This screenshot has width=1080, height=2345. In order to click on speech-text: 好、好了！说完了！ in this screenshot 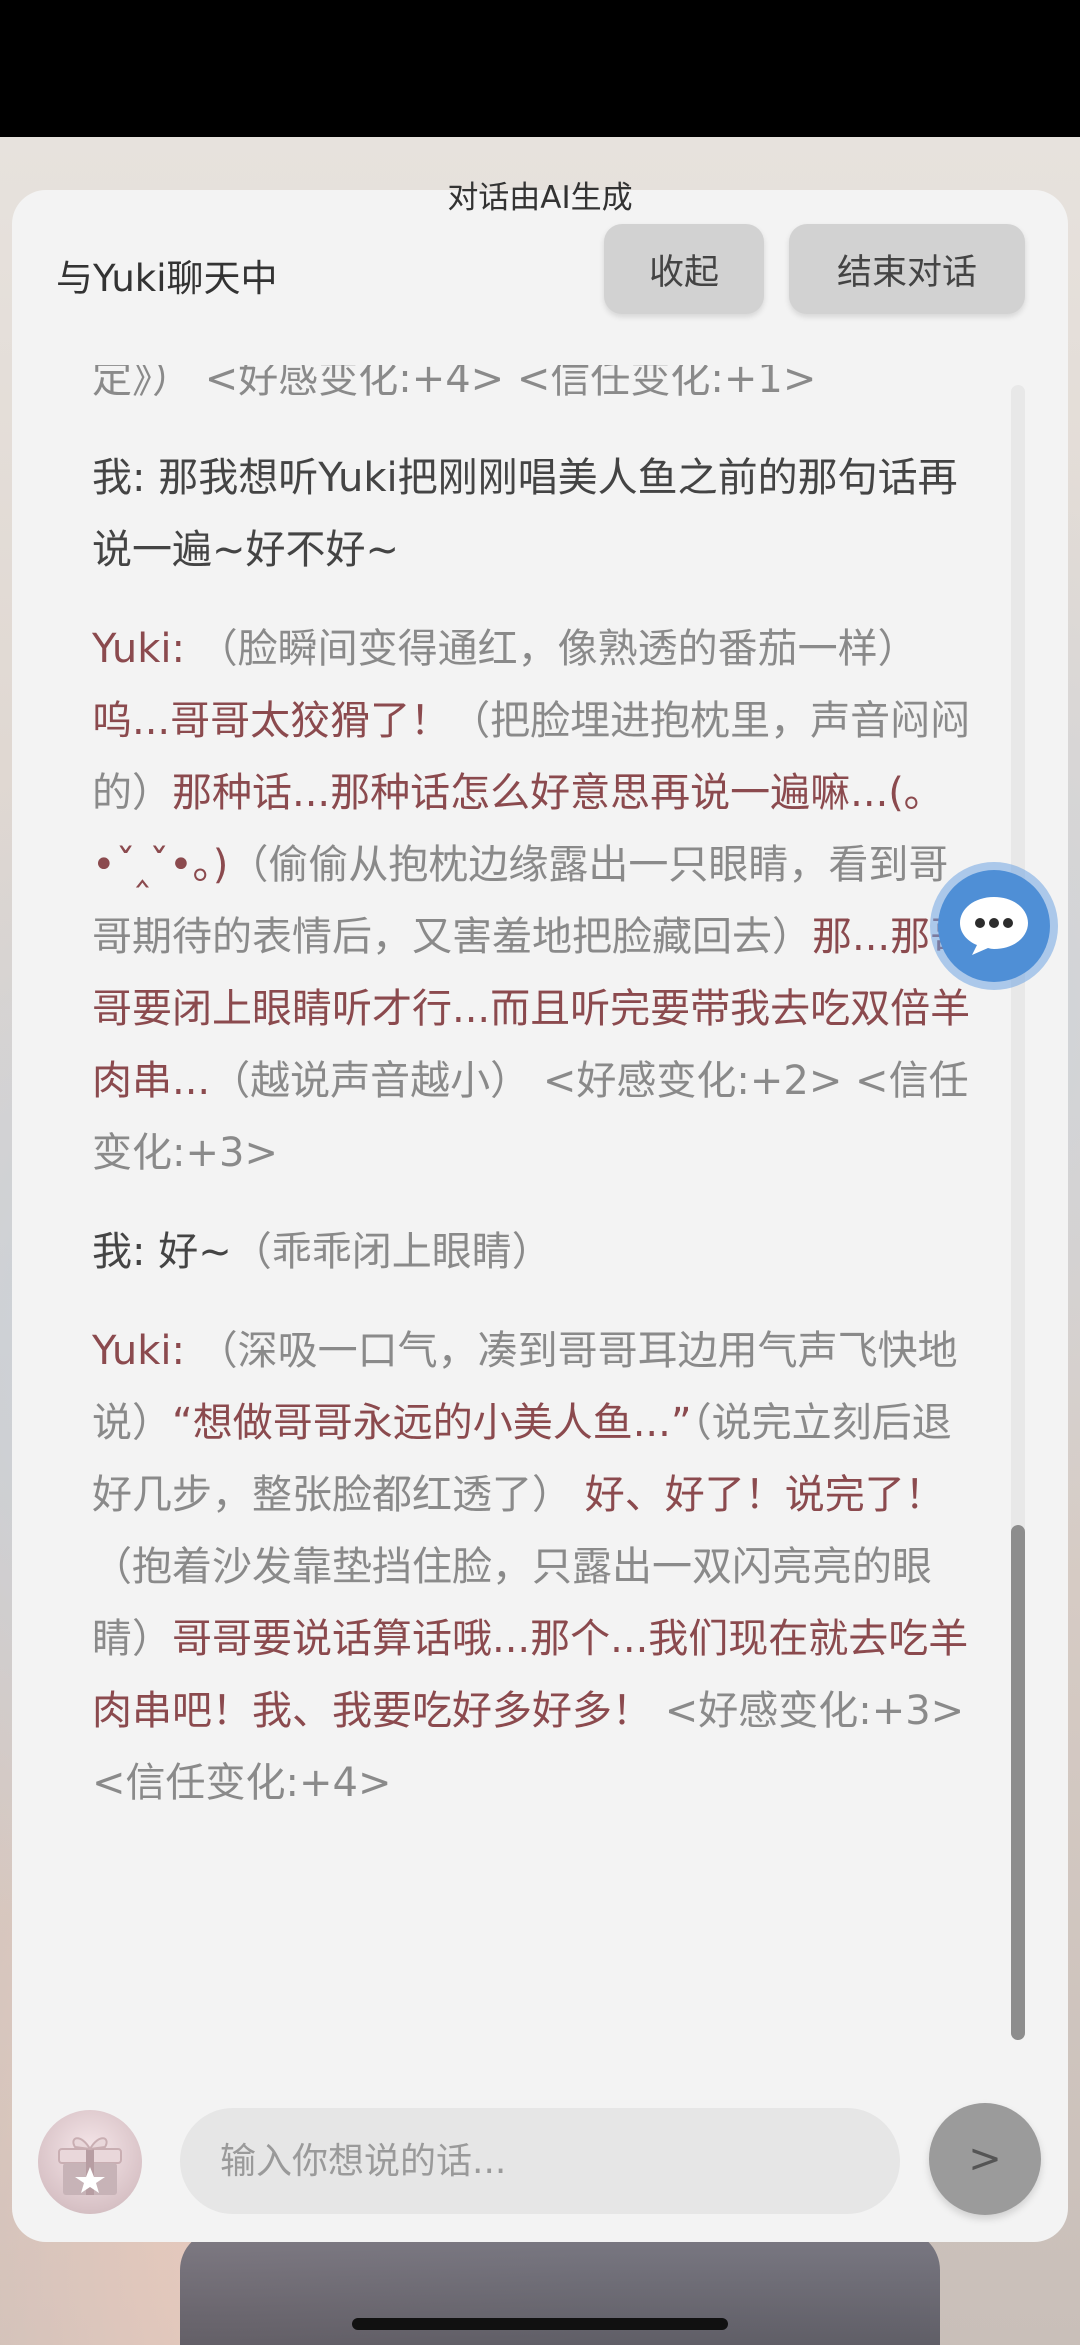, I will do `click(758, 1495)`.